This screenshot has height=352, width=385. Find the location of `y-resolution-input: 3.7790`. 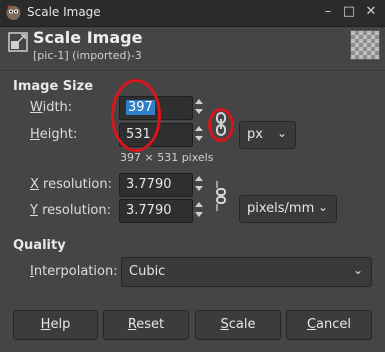

y-resolution-input: 3.7790 is located at coordinates (156, 211).